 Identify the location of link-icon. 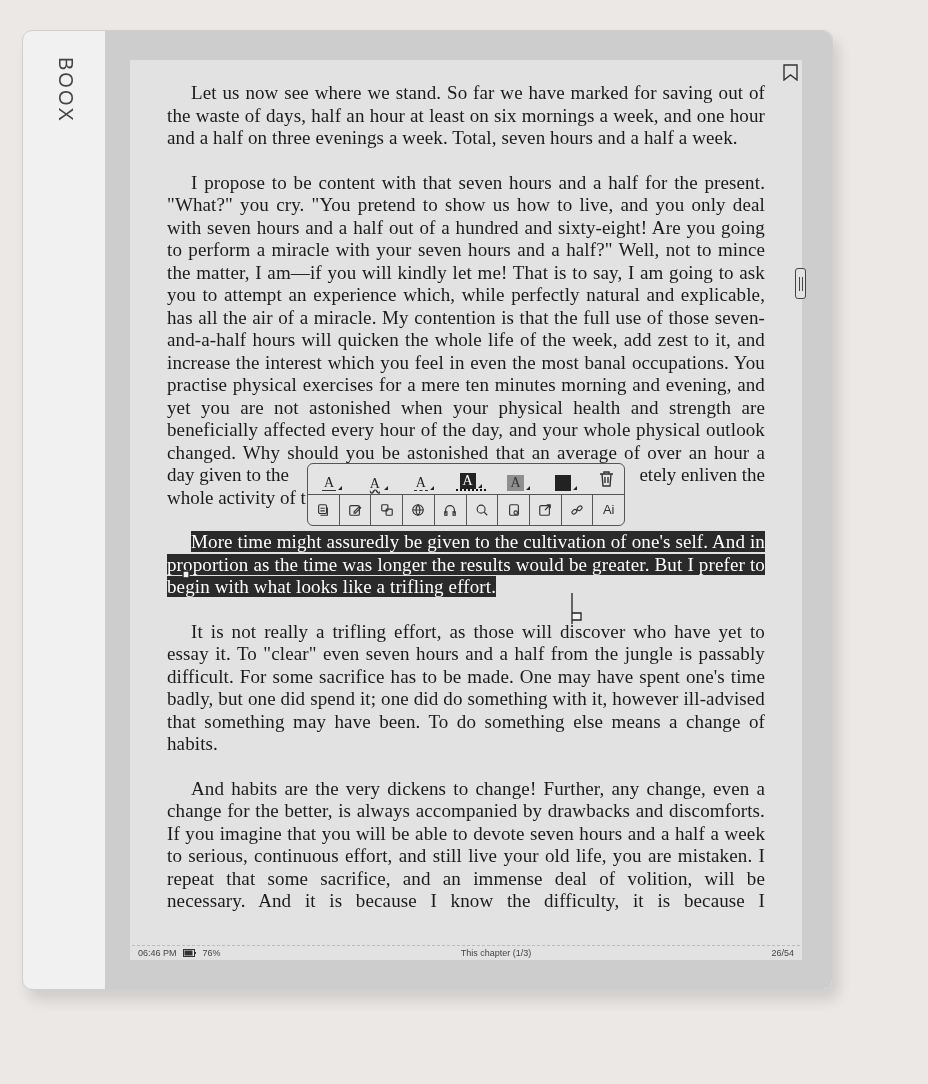
(576, 510).